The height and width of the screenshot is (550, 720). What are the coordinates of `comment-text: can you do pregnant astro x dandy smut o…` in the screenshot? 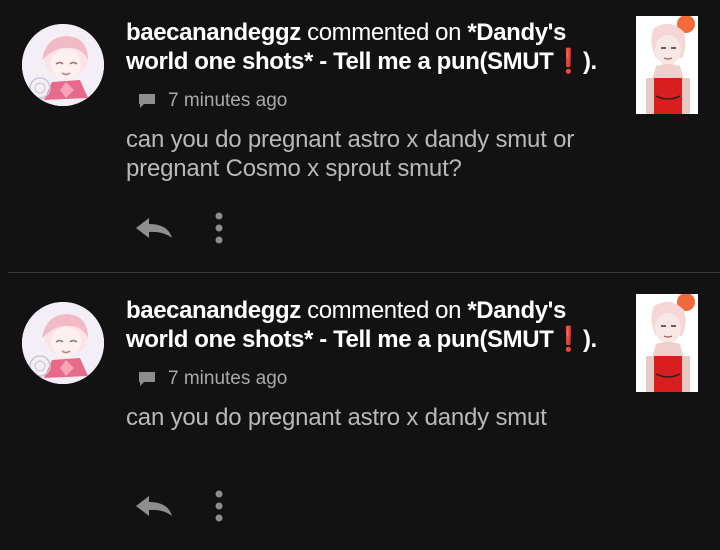 It's located at (350, 154).